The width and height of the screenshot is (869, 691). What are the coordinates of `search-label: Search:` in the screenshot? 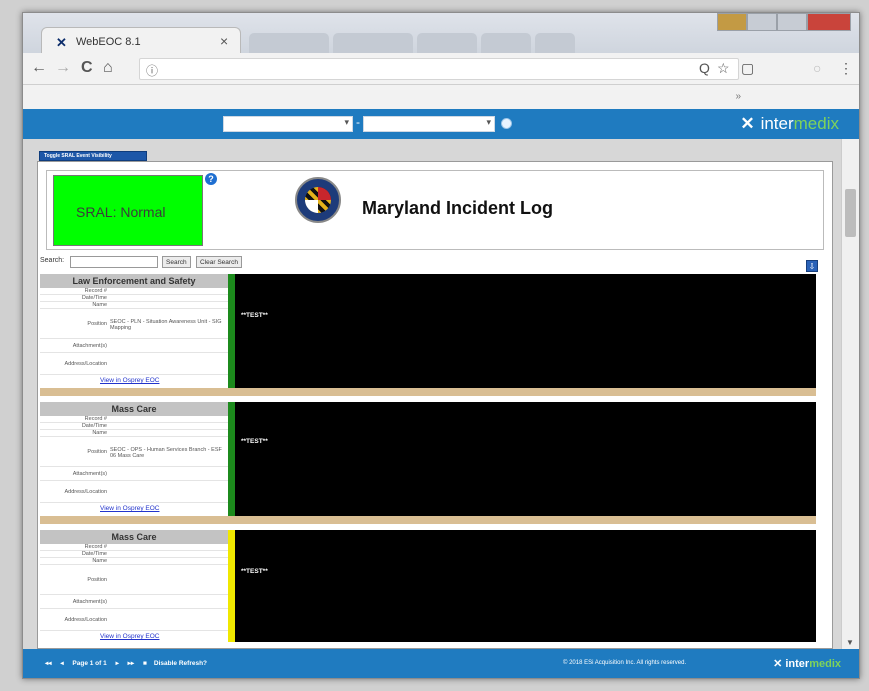 It's located at (52, 260).